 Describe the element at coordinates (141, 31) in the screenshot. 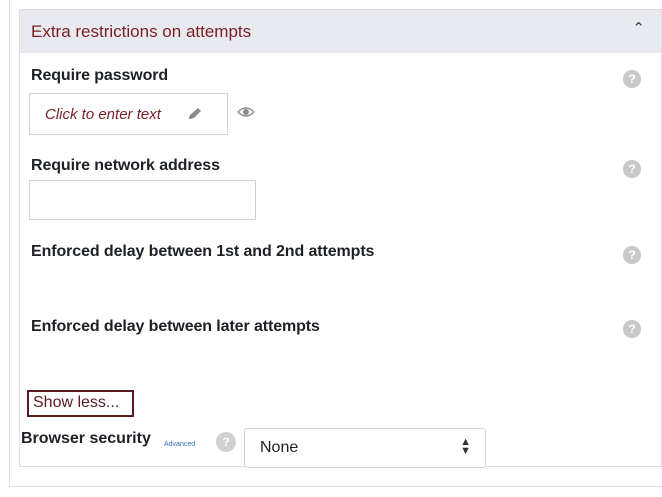

I see `section-title: Extra restrictions on attempts` at that location.